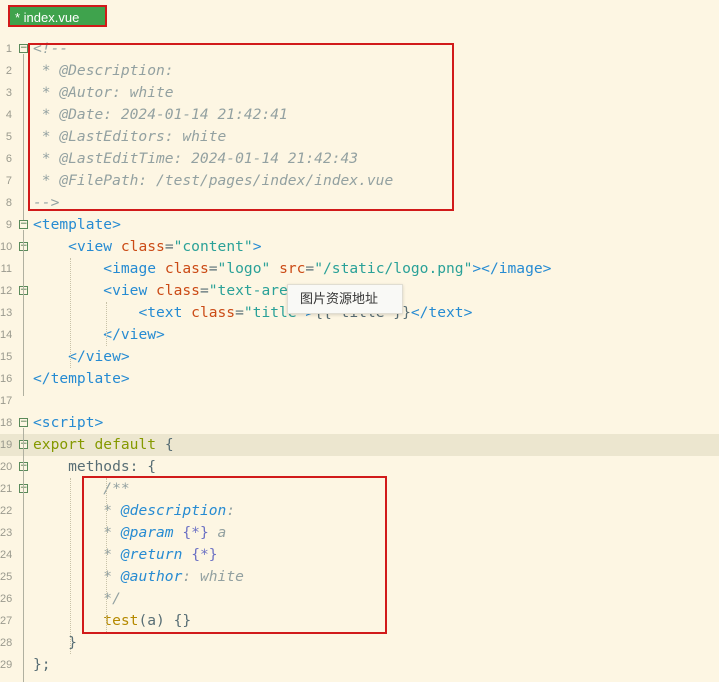 Image resolution: width=719 pixels, height=682 pixels. I want to click on line-number: 10, so click(6, 247).